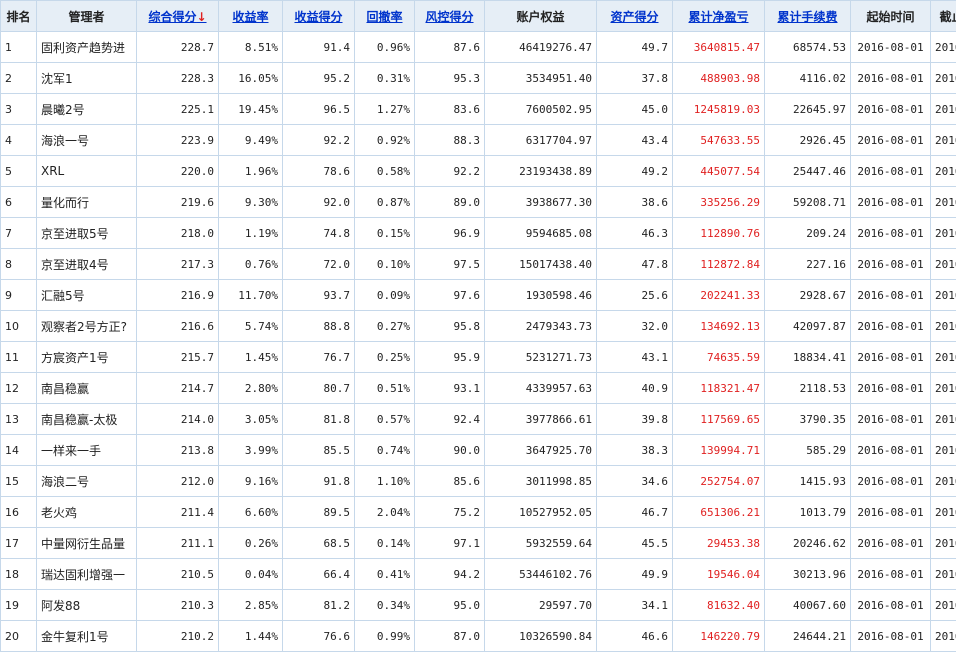 This screenshot has width=956, height=652. I want to click on cell-drawdown: 0.15%, so click(385, 233).